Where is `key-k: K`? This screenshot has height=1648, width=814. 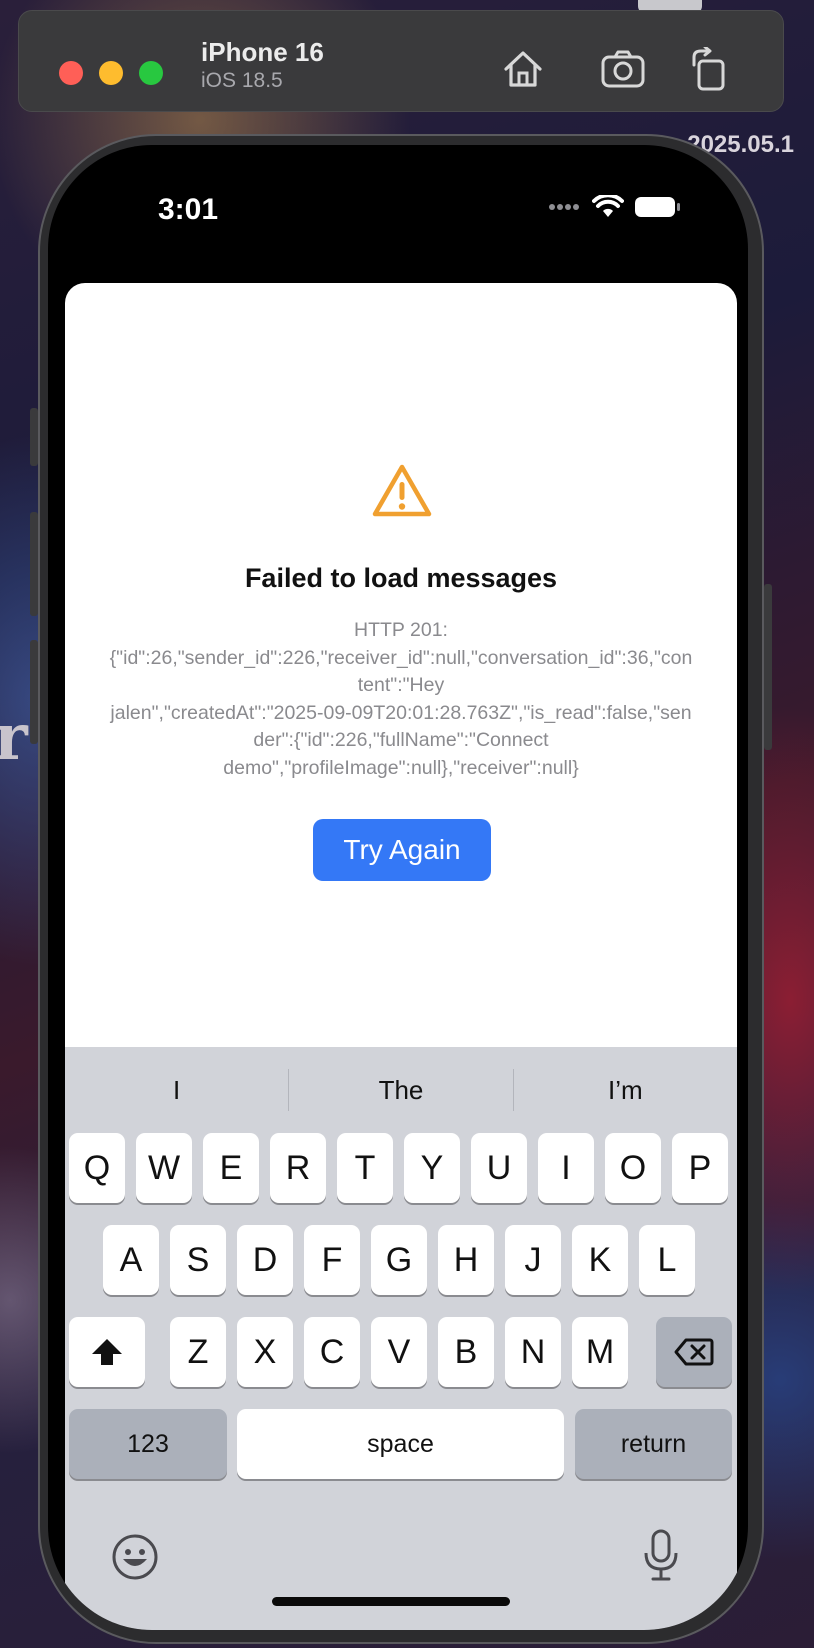
key-k: K is located at coordinates (600, 1260).